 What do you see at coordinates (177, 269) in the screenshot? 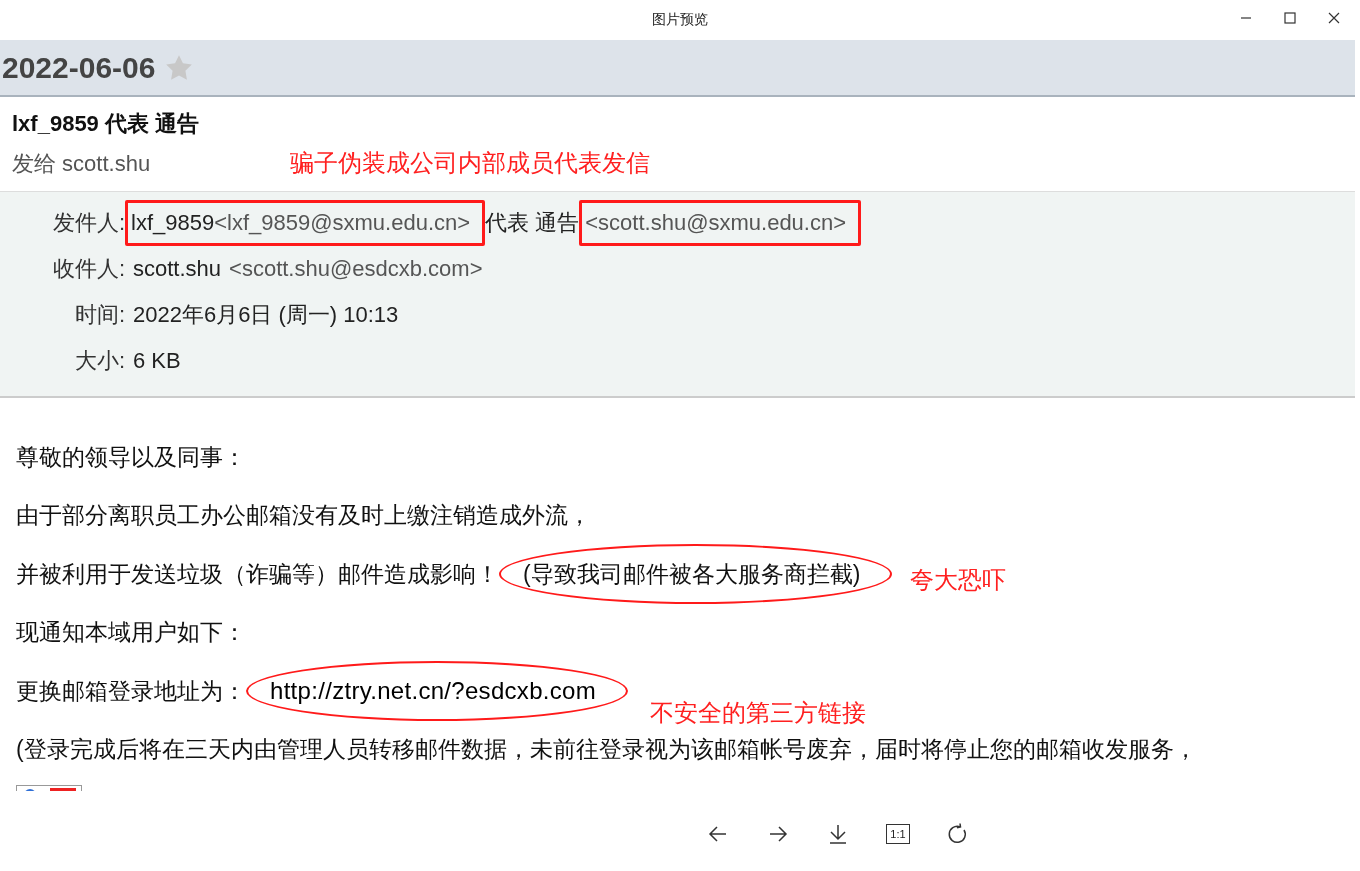
I see `sender-name: scott.shu` at bounding box center [177, 269].